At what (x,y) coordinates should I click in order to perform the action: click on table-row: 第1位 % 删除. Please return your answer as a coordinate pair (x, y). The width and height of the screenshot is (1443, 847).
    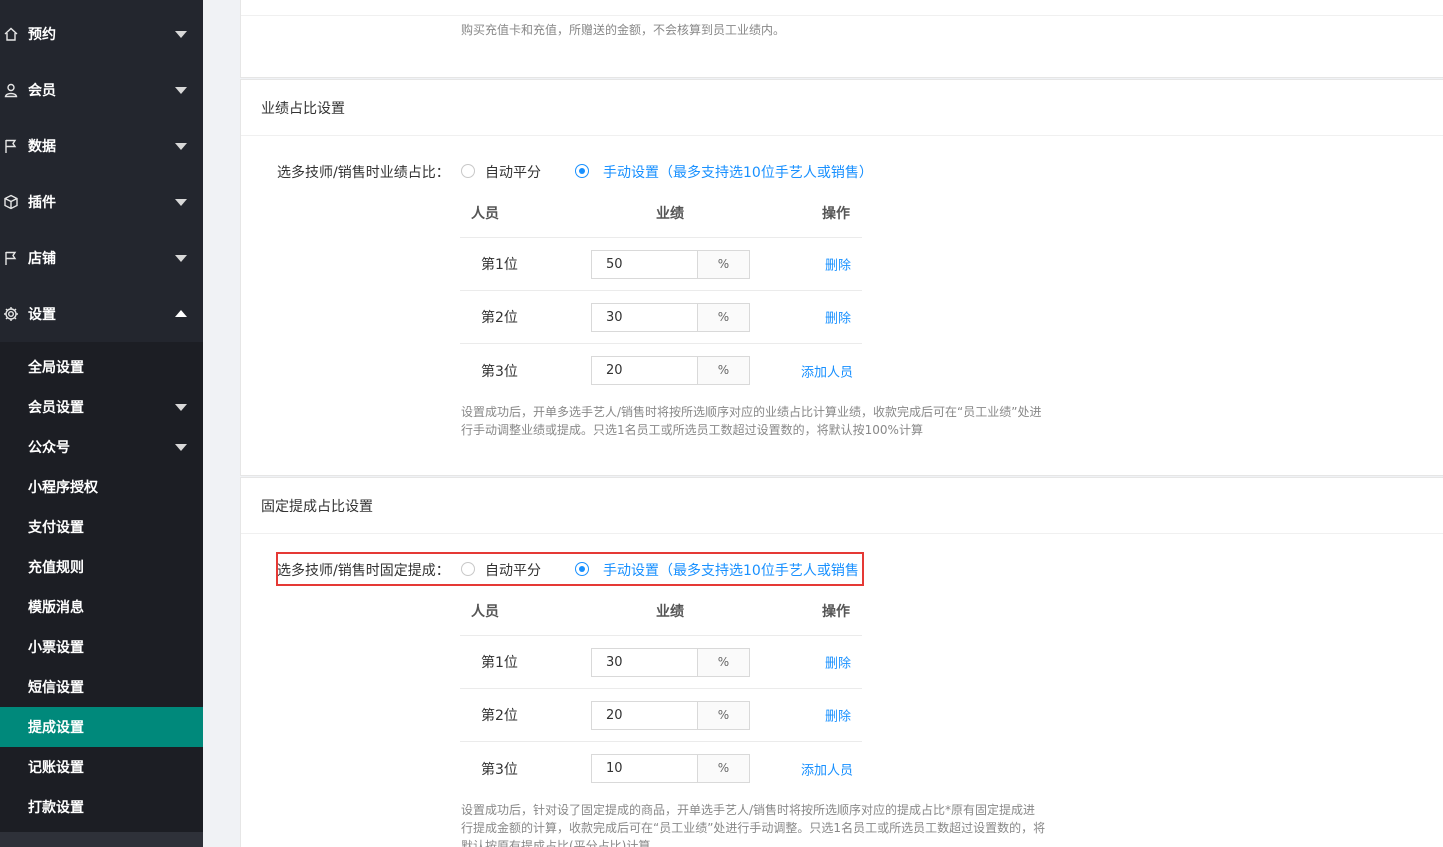
    Looking at the image, I should click on (661, 662).